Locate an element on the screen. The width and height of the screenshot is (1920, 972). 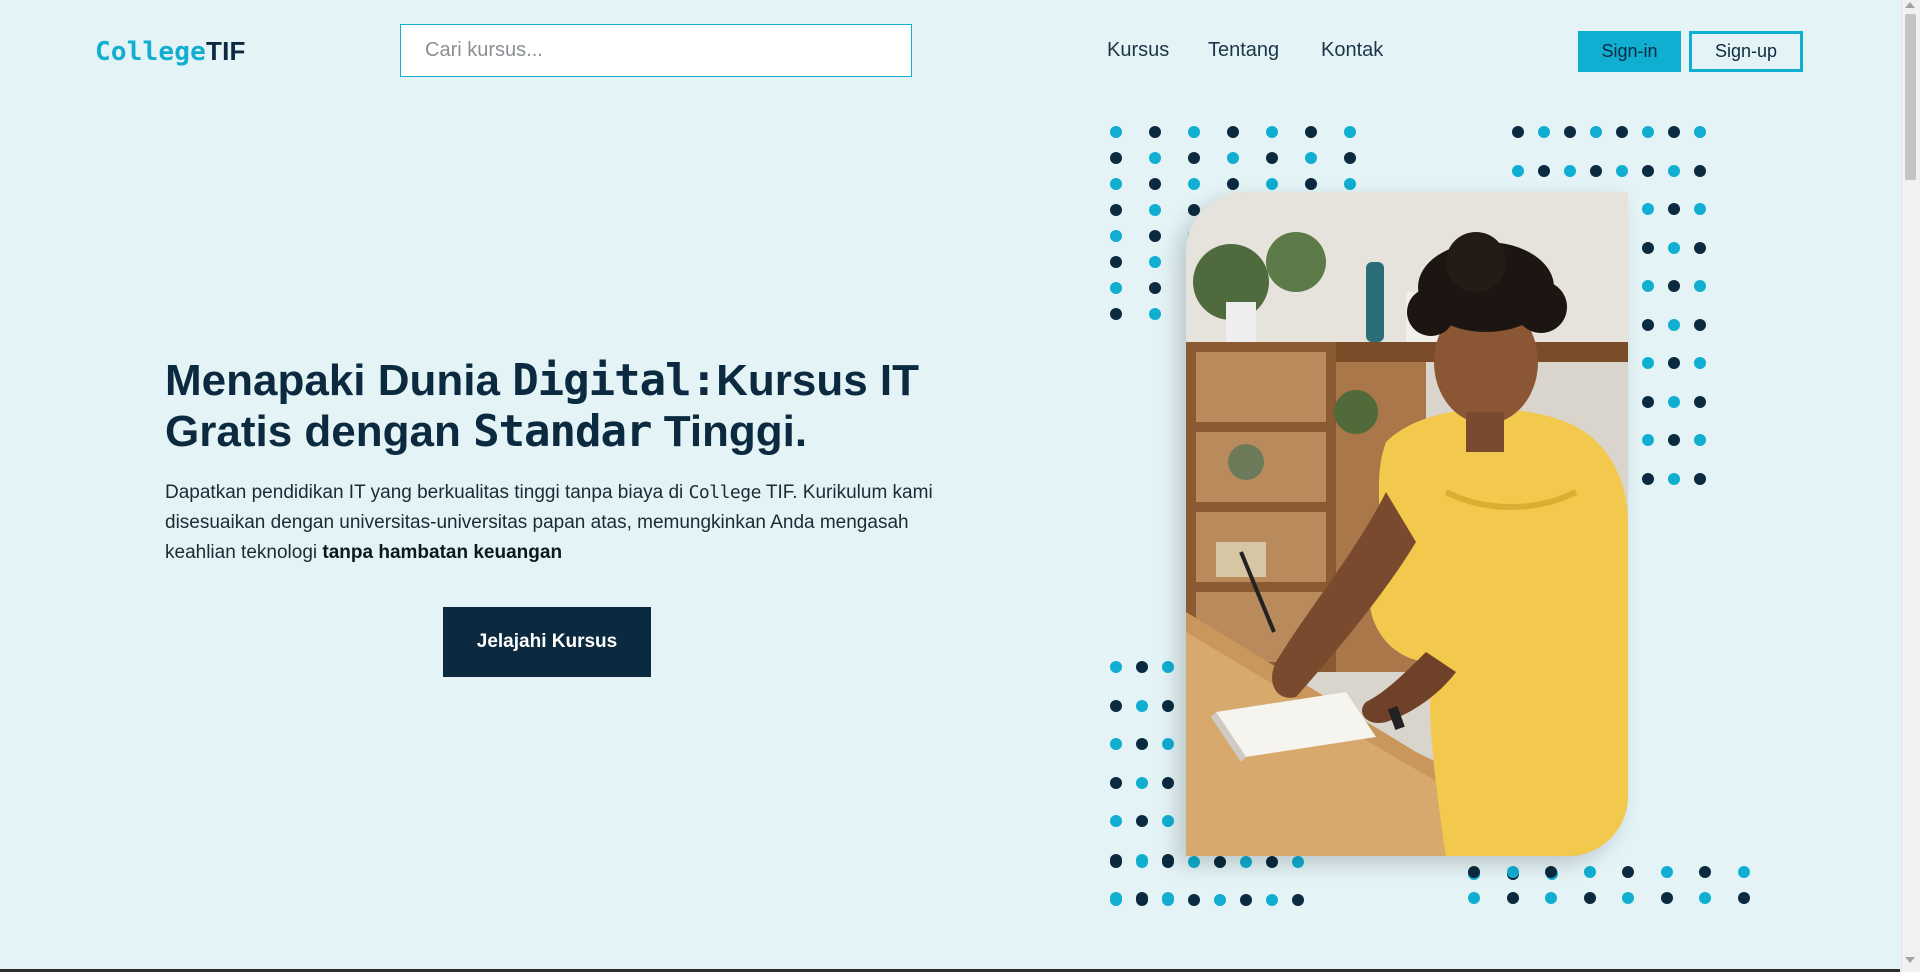
scrollbar-thumb is located at coordinates (1910, 97).